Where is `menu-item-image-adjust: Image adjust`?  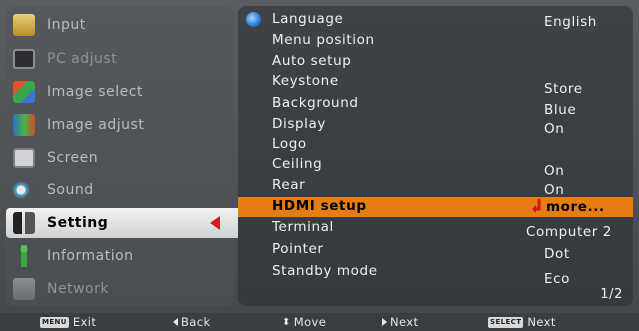
menu-item-image-adjust: Image adjust is located at coordinates (120, 125).